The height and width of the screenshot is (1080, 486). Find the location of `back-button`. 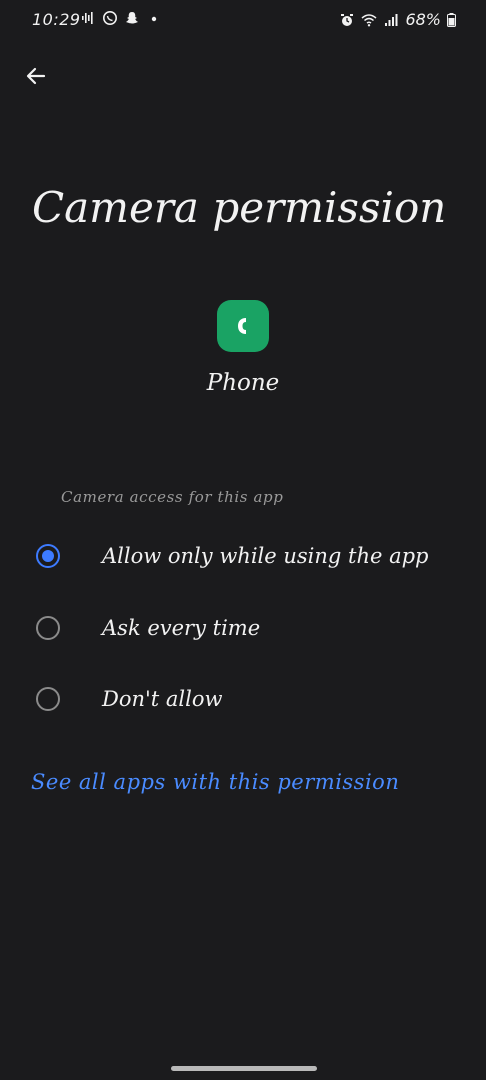

back-button is located at coordinates (36, 76).